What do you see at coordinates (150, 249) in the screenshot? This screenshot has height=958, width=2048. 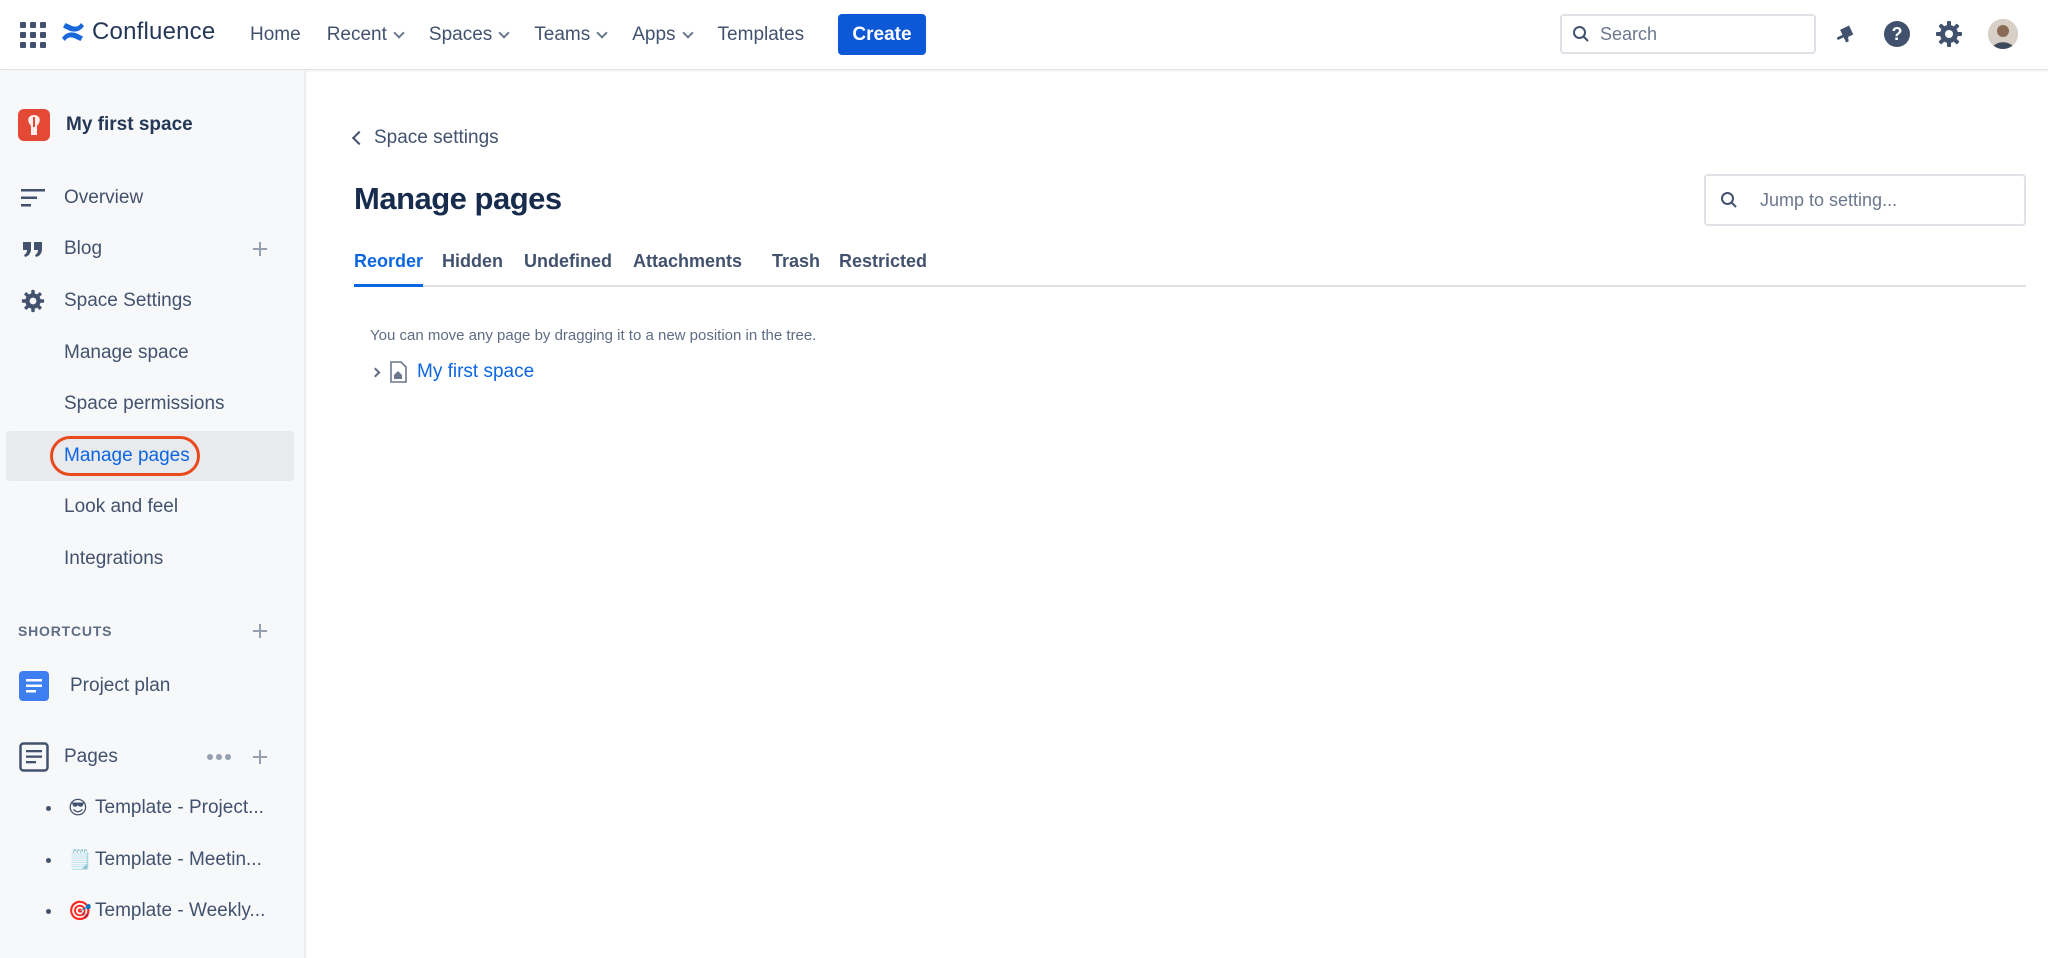 I see `sidebar-item-blog: Blog` at bounding box center [150, 249].